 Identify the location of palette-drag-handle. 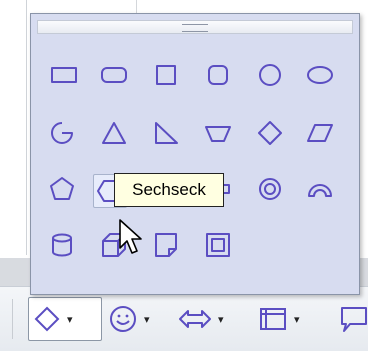
(195, 27).